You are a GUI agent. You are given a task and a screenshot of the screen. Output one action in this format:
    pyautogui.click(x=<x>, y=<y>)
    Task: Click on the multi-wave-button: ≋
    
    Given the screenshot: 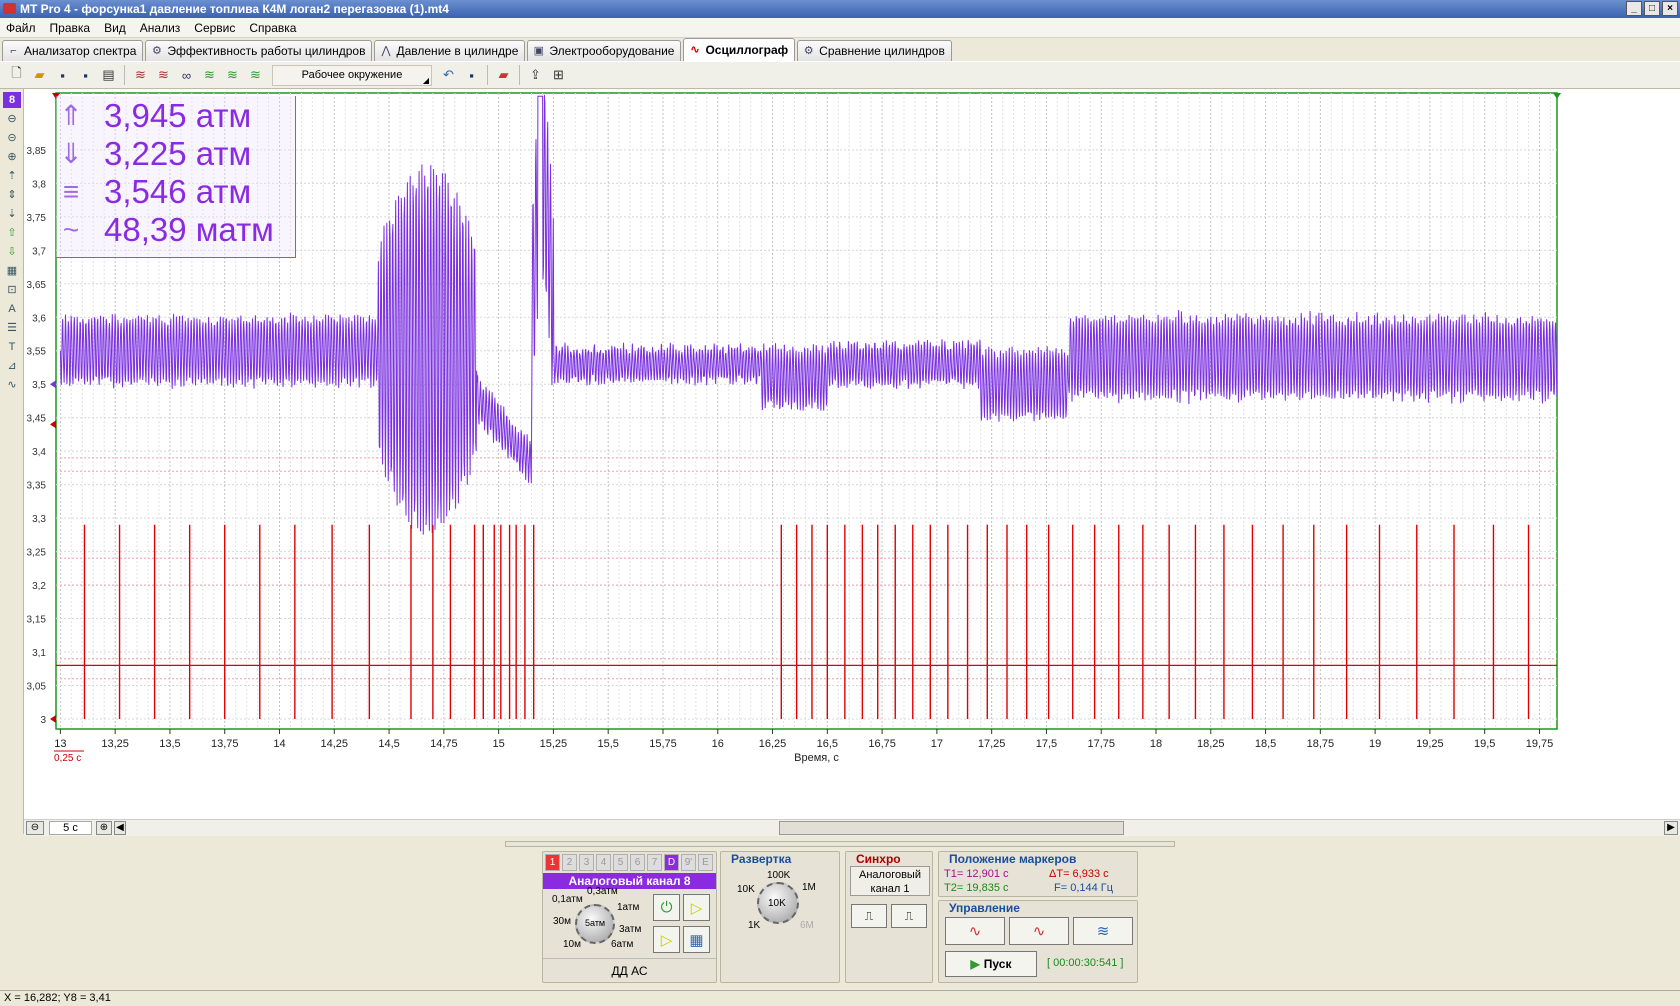 What is the action you would take?
    pyautogui.click(x=1103, y=931)
    